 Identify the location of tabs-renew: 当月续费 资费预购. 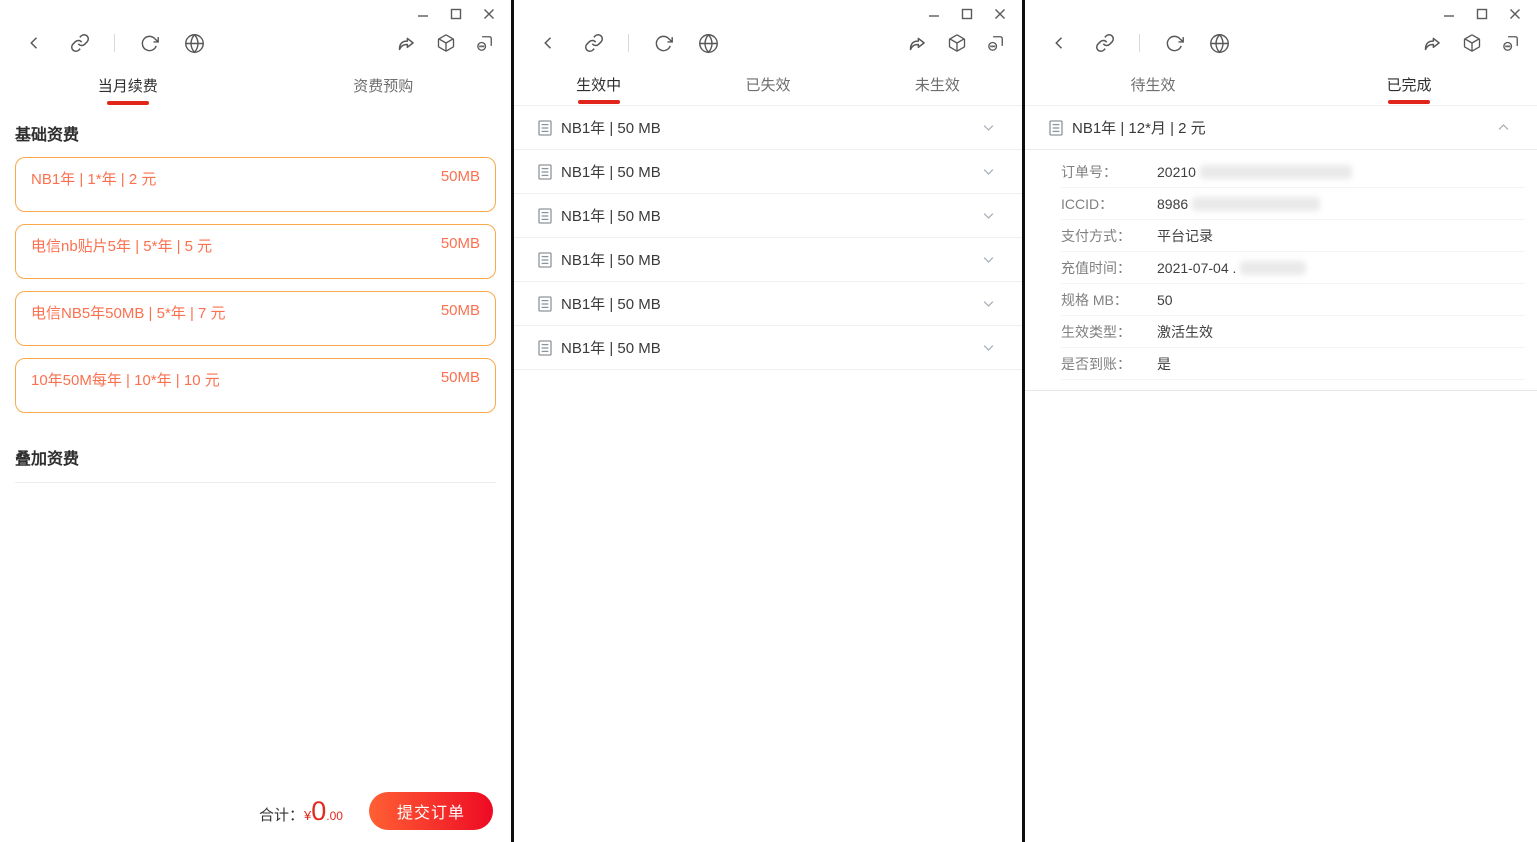
(255, 85).